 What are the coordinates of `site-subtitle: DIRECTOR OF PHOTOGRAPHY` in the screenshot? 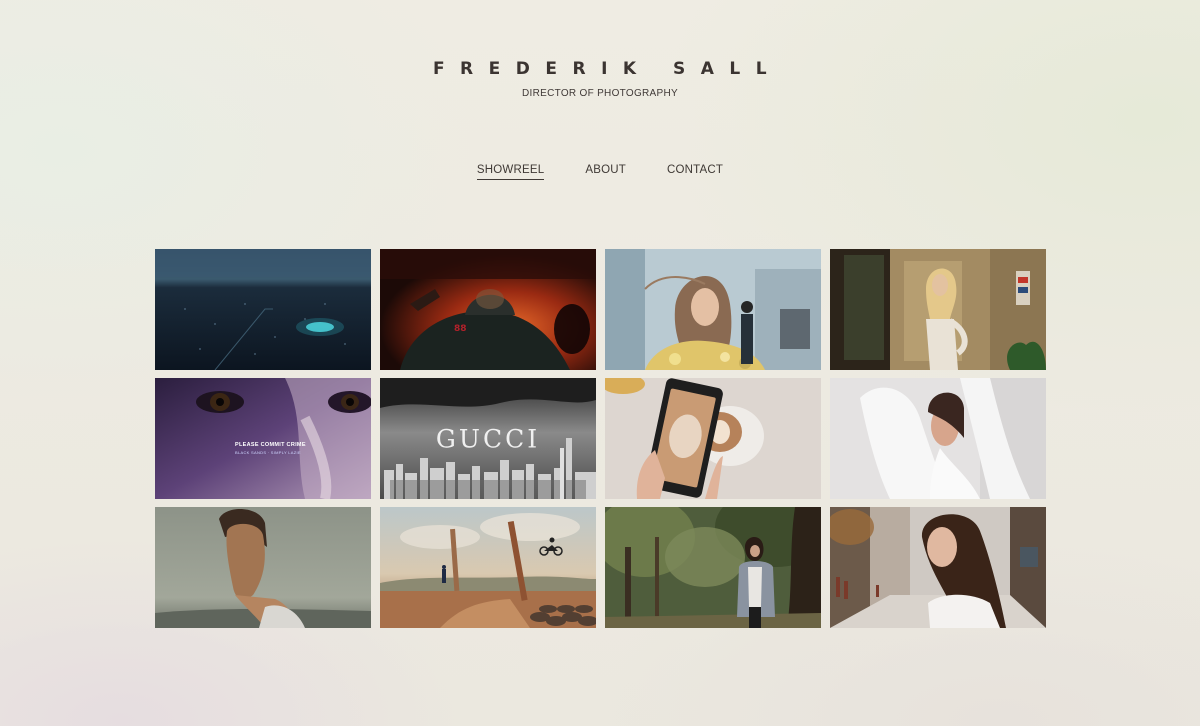 It's located at (600, 93).